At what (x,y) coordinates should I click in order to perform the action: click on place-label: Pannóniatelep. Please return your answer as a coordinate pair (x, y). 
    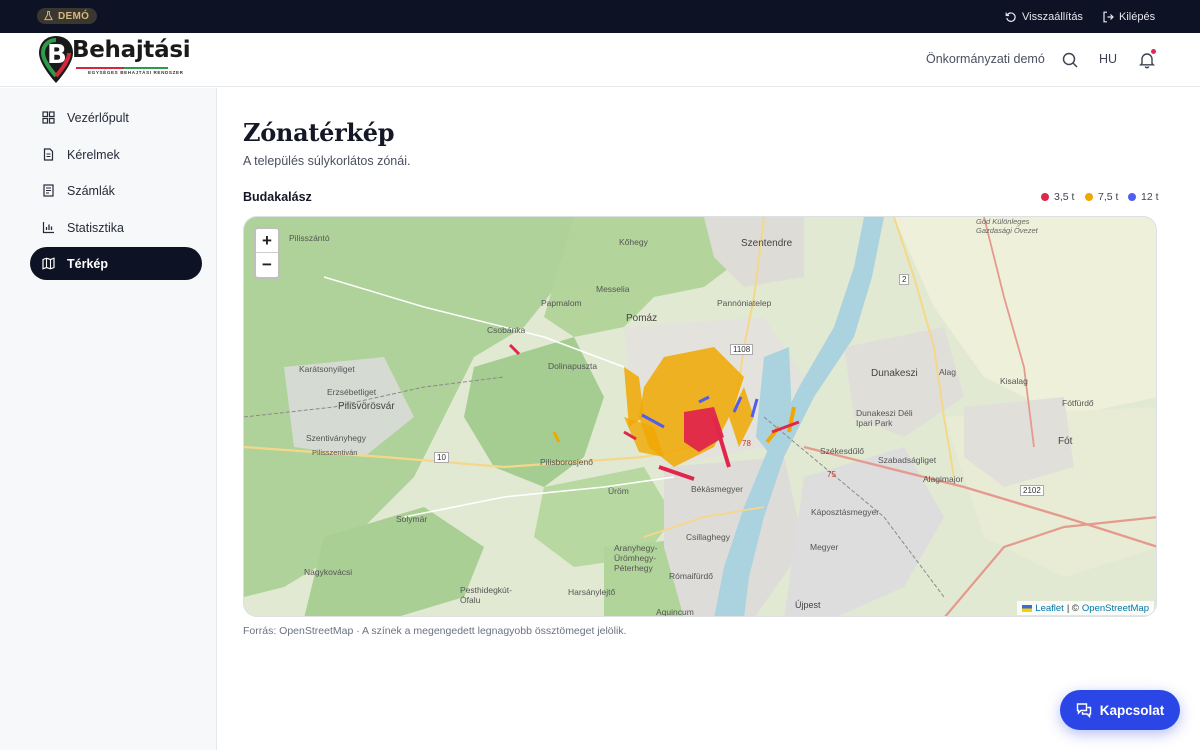
    Looking at the image, I should click on (744, 303).